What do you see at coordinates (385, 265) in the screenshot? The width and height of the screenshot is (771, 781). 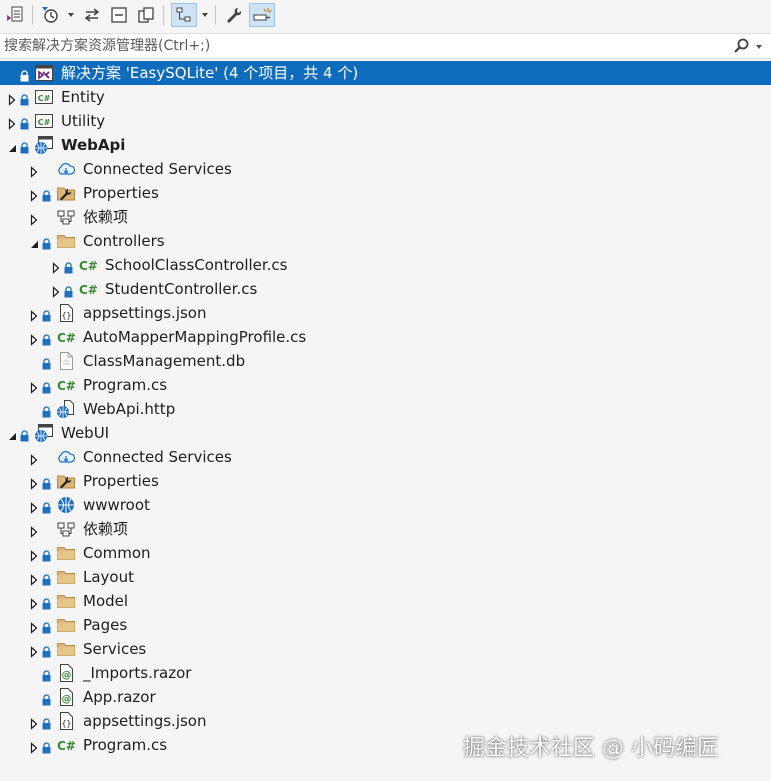 I see `tree-item: C# SchoolClassController.cs` at bounding box center [385, 265].